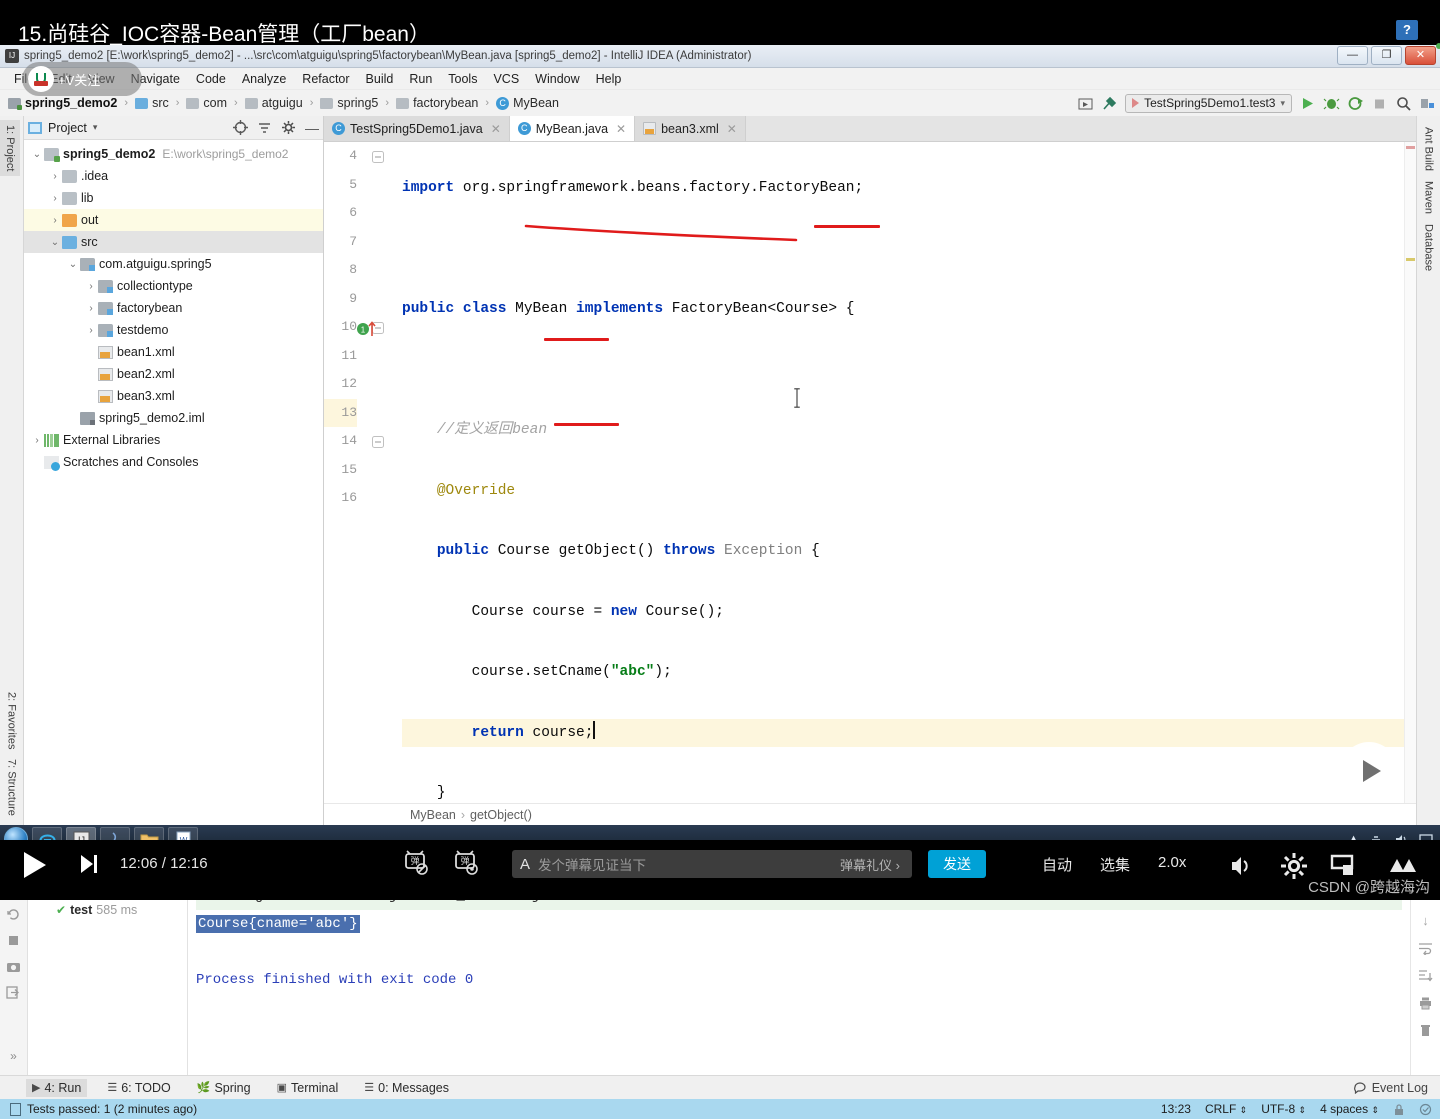 The height and width of the screenshot is (1119, 1440). I want to click on event-log-button: Event Log, so click(1391, 1088).